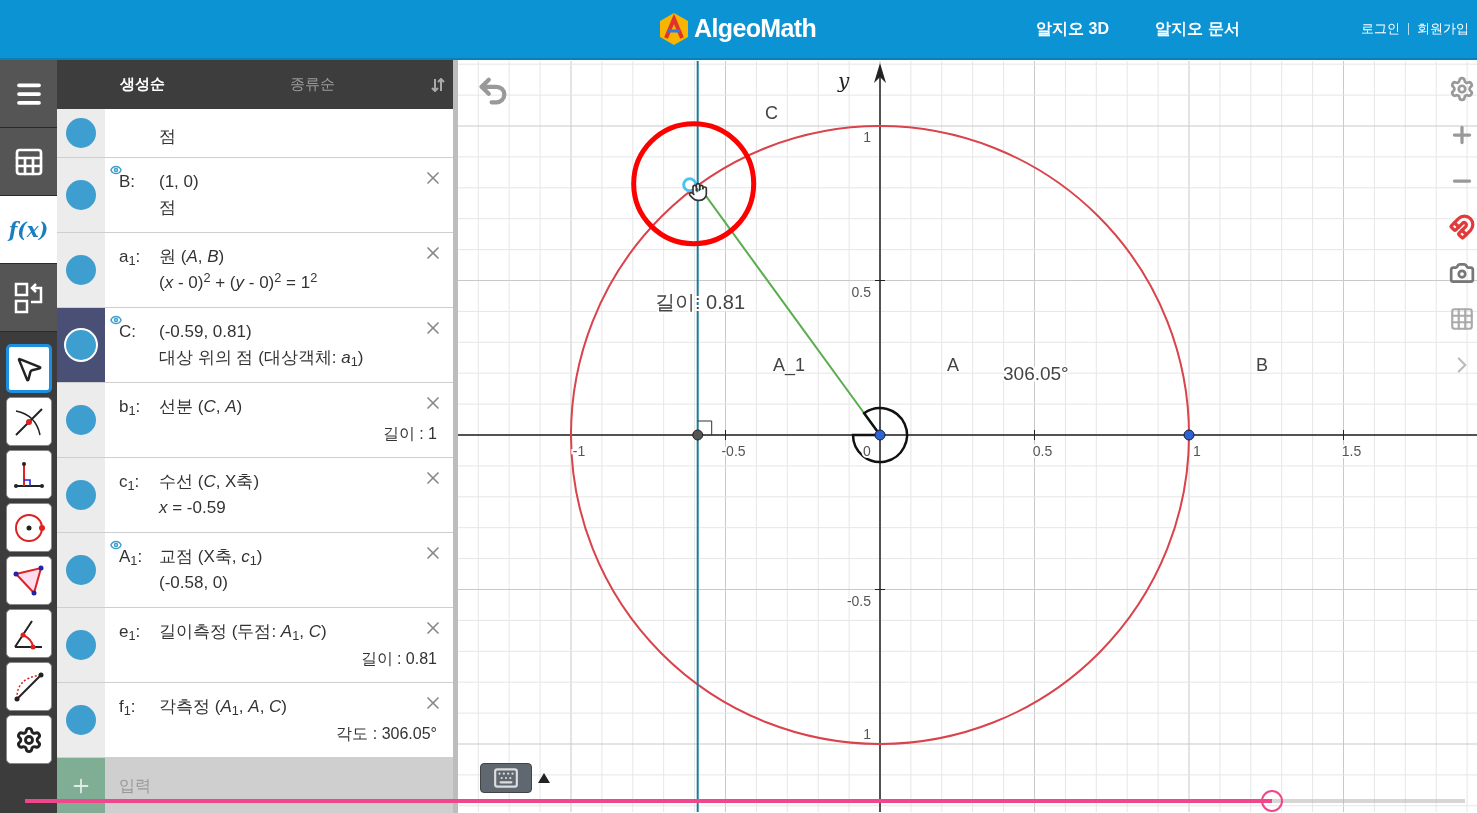 The image size is (1477, 813). I want to click on object-definition: 수선 (C, X축), so click(209, 482).